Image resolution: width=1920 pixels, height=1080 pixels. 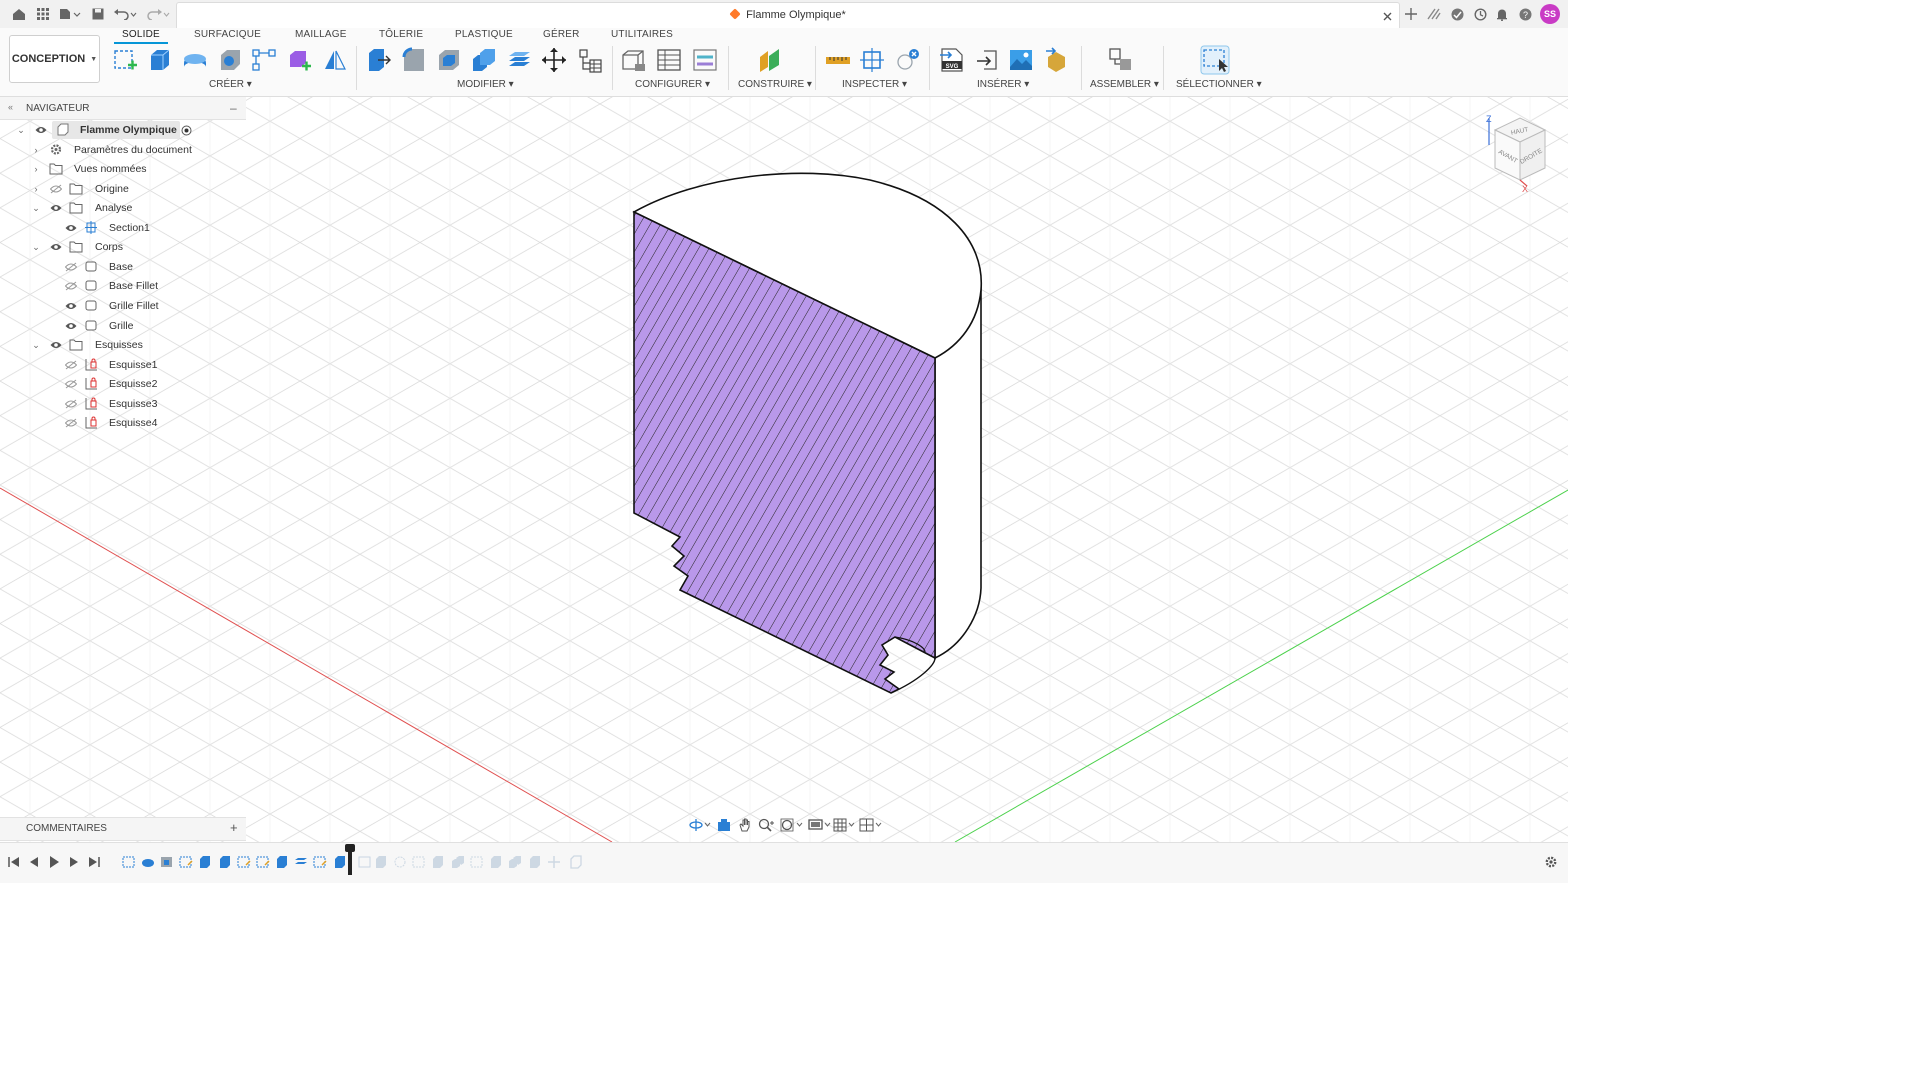 I want to click on group-selectionner: SÉLECTIONNER ▾, so click(x=1219, y=84).